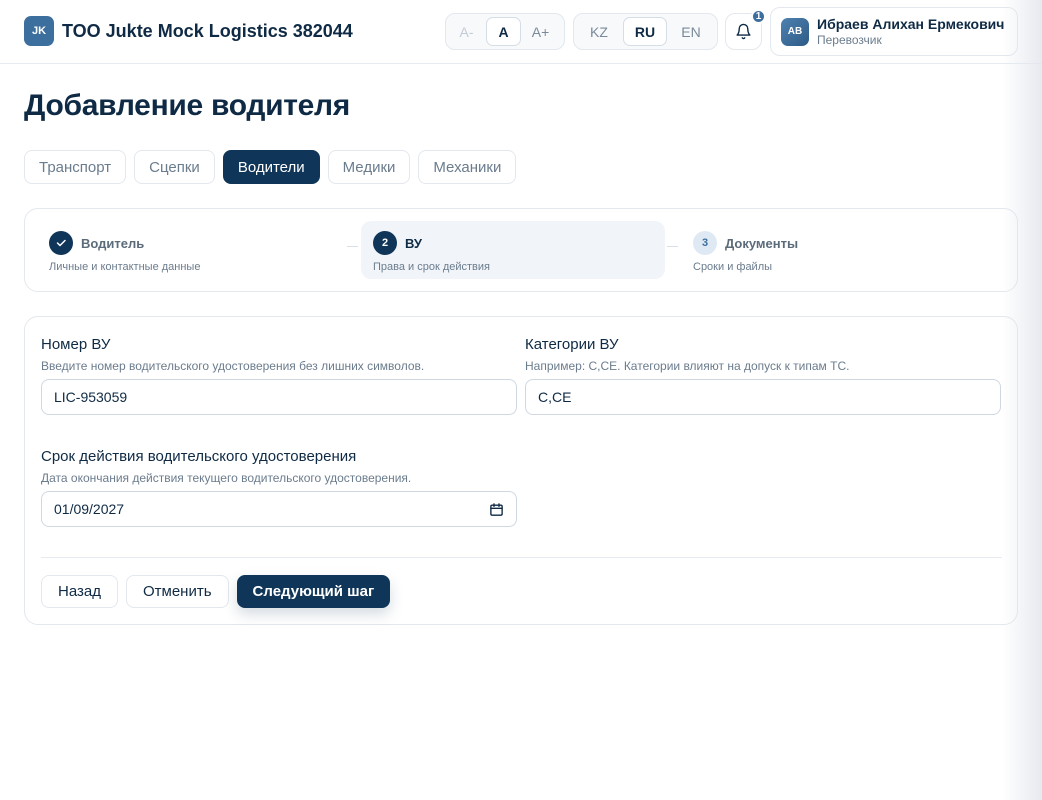 The height and width of the screenshot is (800, 1042). I want to click on license-expiry-date-input: 01/09/2027, so click(279, 509).